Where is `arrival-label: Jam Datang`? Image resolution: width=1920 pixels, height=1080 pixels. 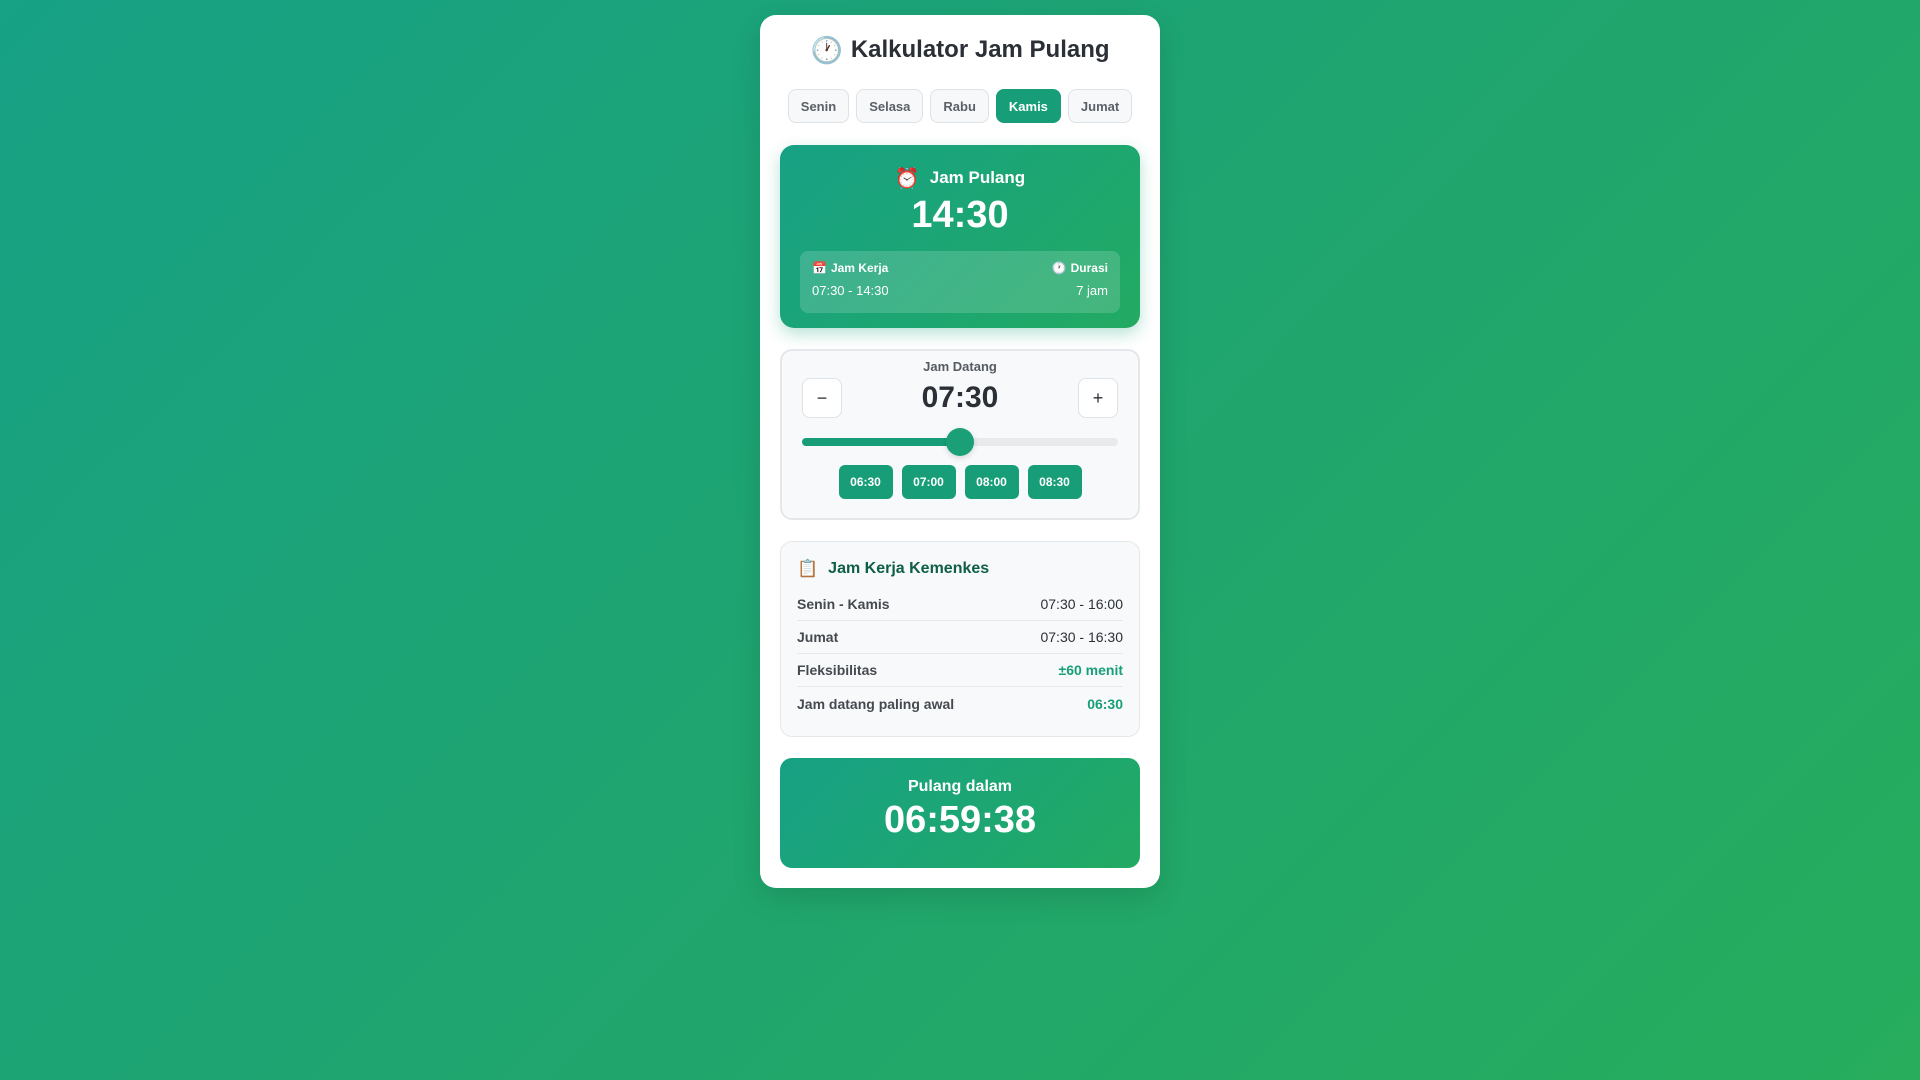 arrival-label: Jam Datang is located at coordinates (960, 366).